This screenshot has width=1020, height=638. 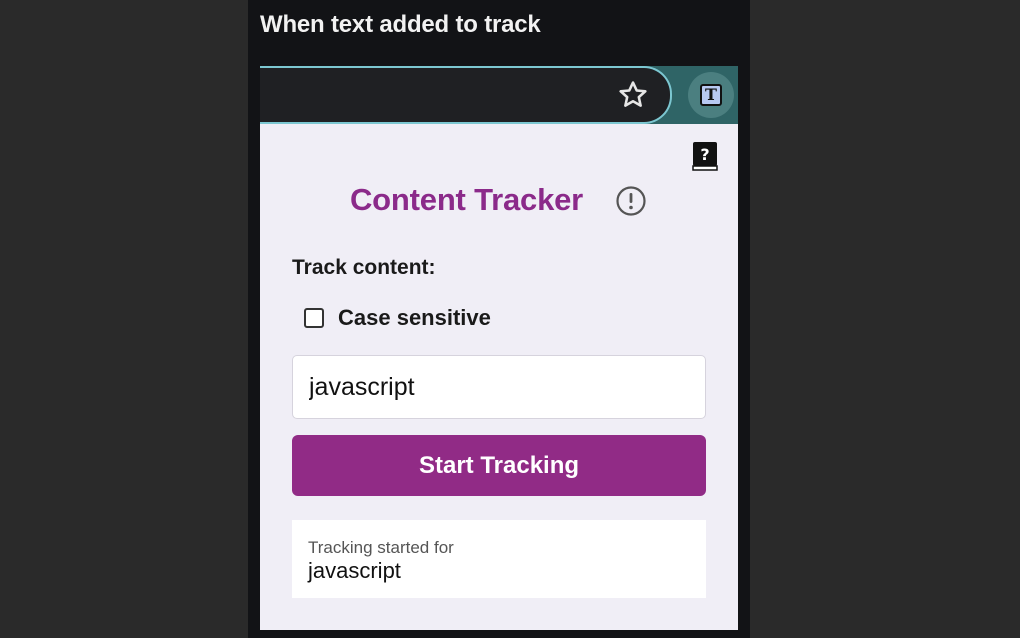 What do you see at coordinates (711, 95) in the screenshot?
I see `extension-t-icon: T` at bounding box center [711, 95].